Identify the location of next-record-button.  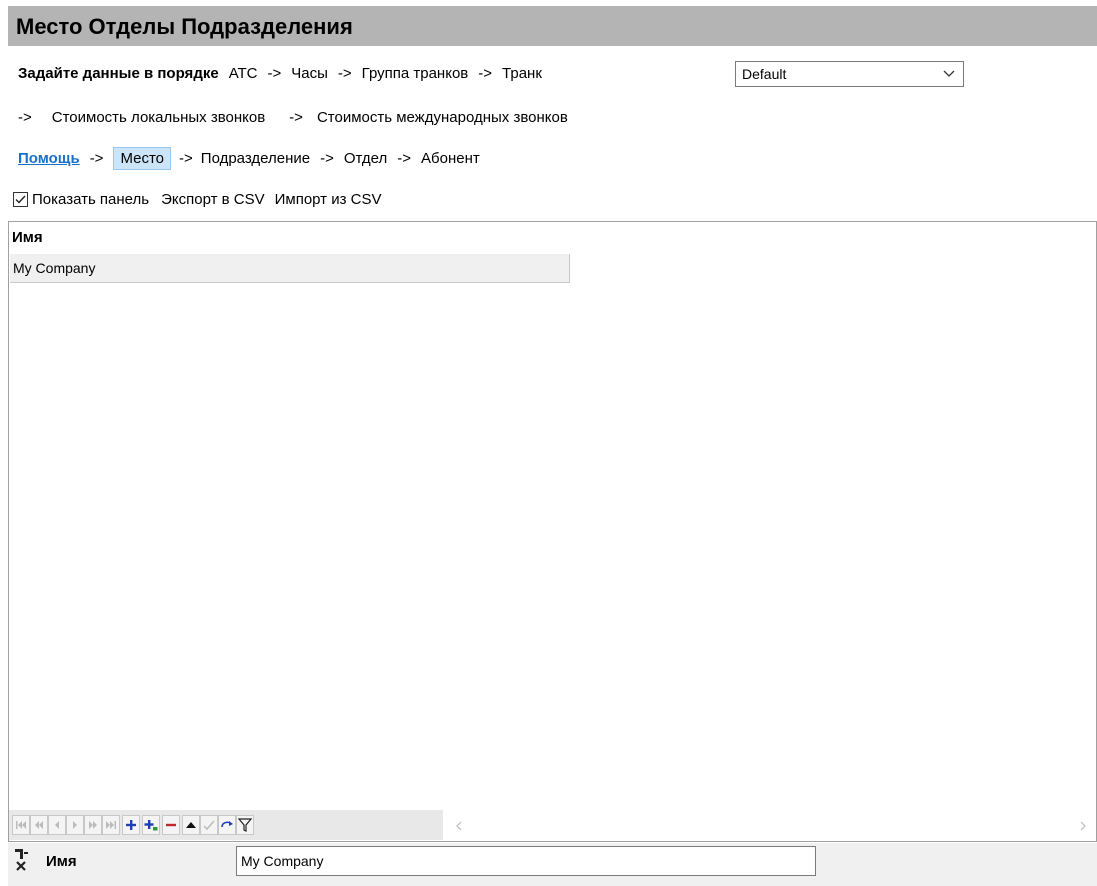
(75, 825).